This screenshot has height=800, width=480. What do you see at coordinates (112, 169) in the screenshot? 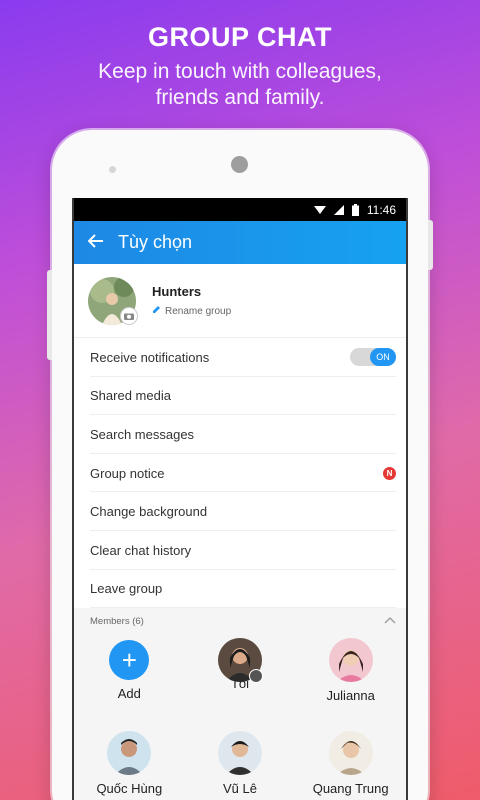
I see `phone-sensor` at bounding box center [112, 169].